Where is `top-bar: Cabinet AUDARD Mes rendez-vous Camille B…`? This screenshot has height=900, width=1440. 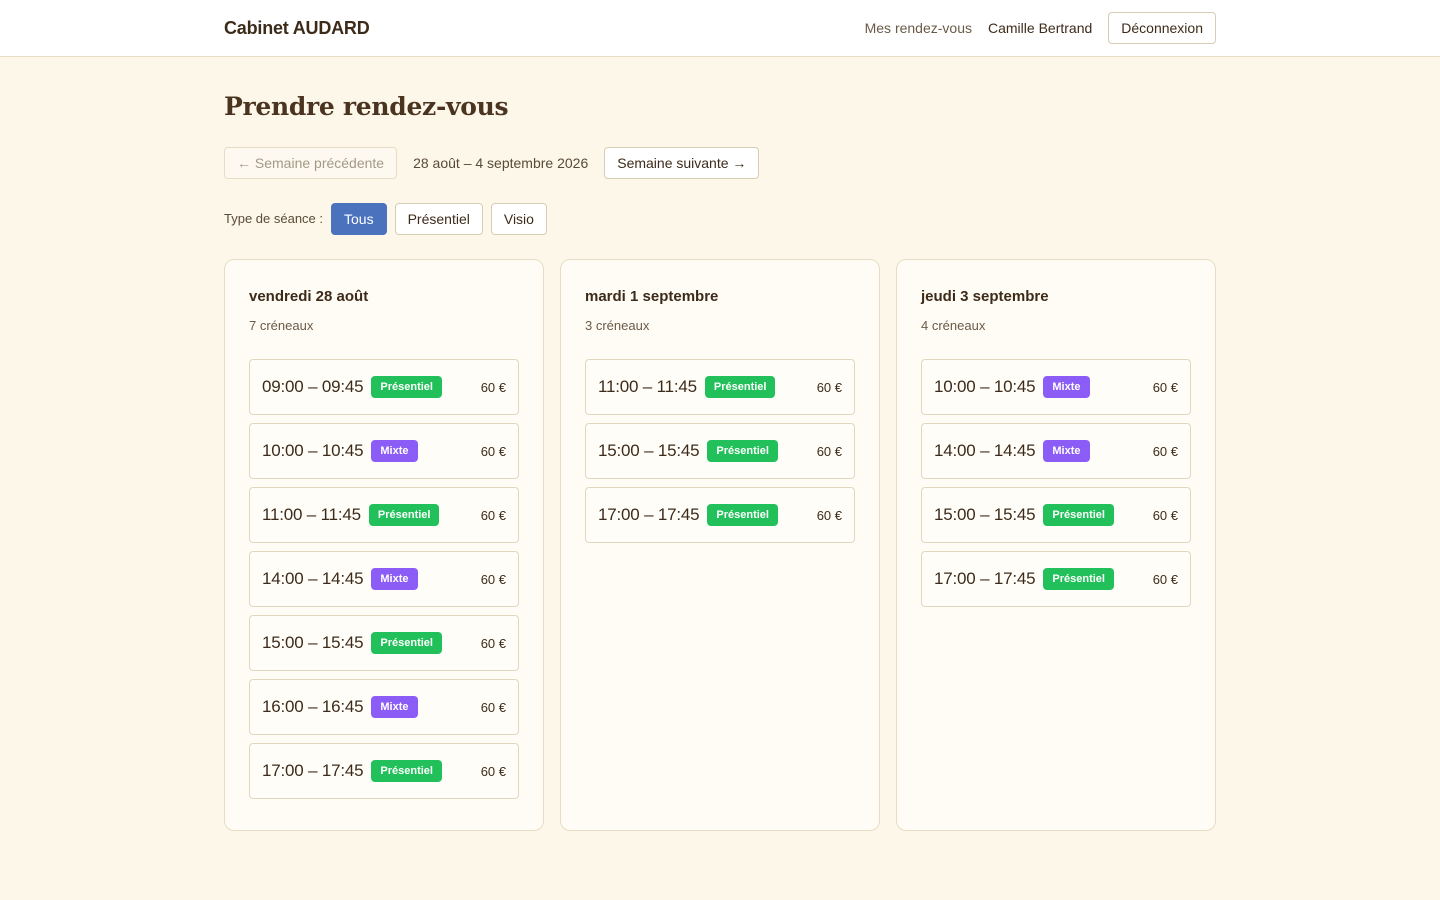
top-bar: Cabinet AUDARD Mes rendez-vous Camille B… is located at coordinates (720, 28).